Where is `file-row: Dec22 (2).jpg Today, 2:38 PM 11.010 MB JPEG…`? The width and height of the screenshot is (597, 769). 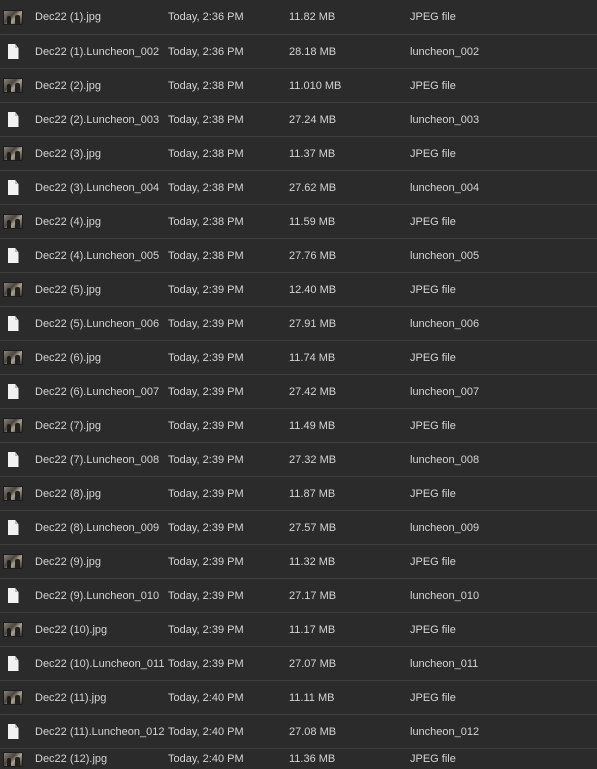 file-row: Dec22 (2).jpg Today, 2:38 PM 11.010 MB JPEG… is located at coordinates (298, 86).